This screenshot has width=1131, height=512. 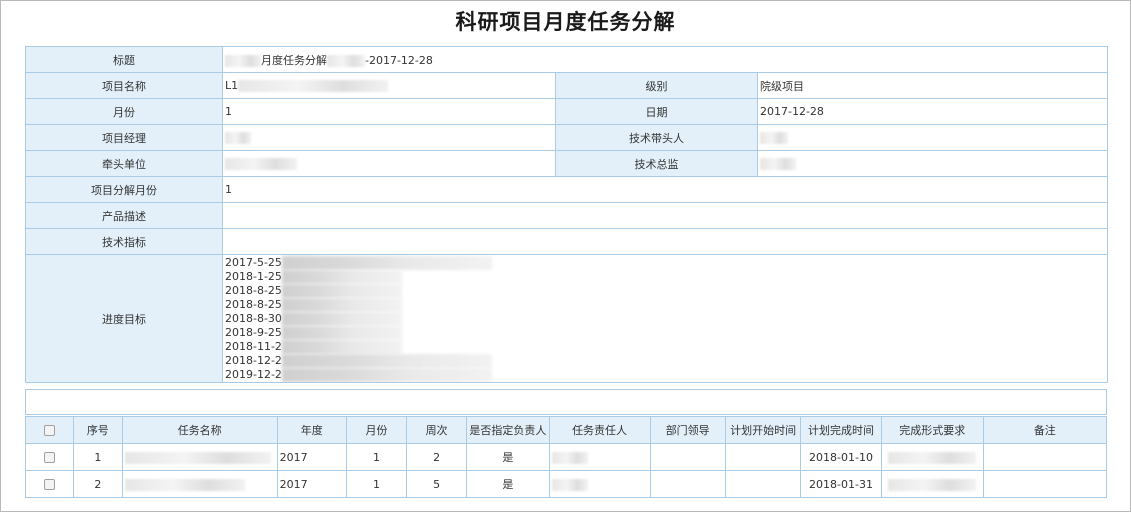 I want to click on info-row-tech-index: 技术指标, so click(x=566, y=241).